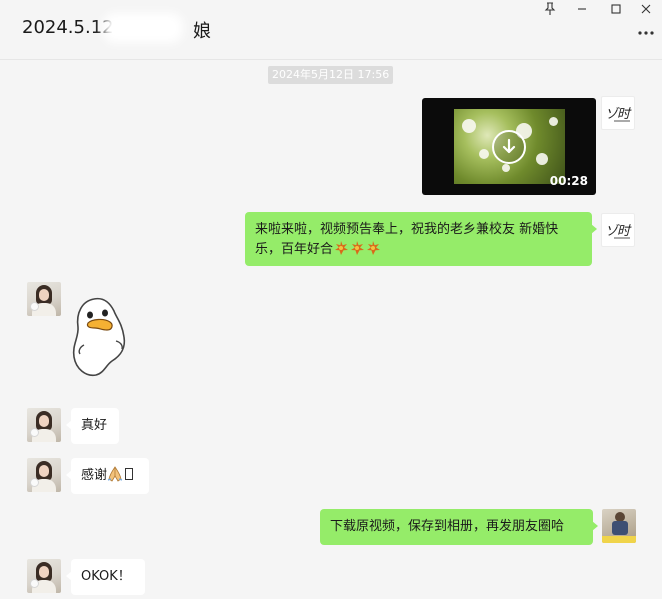  What do you see at coordinates (582, 11) in the screenshot?
I see `minimize-icon` at bounding box center [582, 11].